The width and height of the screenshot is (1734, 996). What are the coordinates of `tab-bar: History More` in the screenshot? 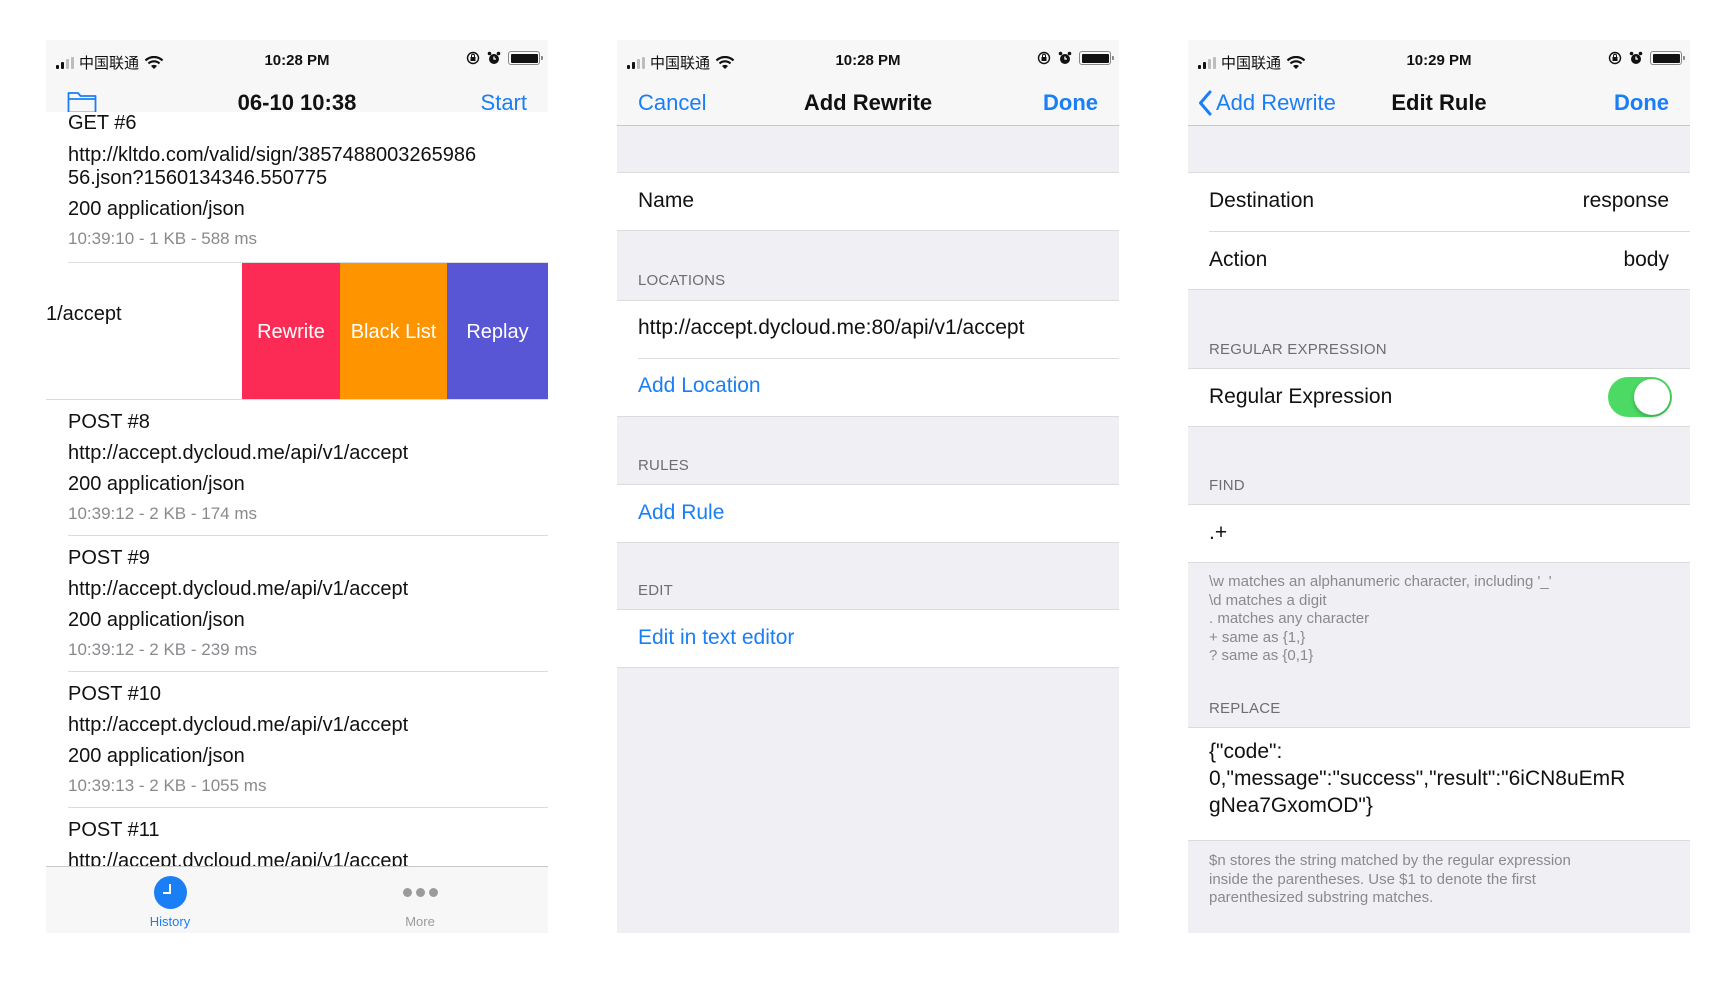 It's located at (297, 899).